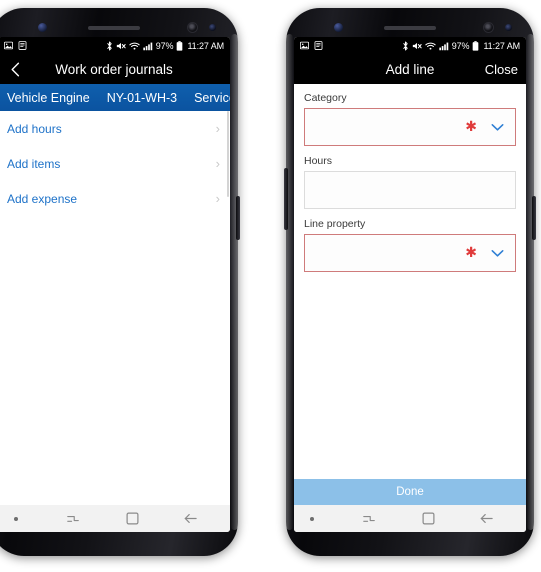  I want to click on field-category: Category ✱, so click(410, 119).